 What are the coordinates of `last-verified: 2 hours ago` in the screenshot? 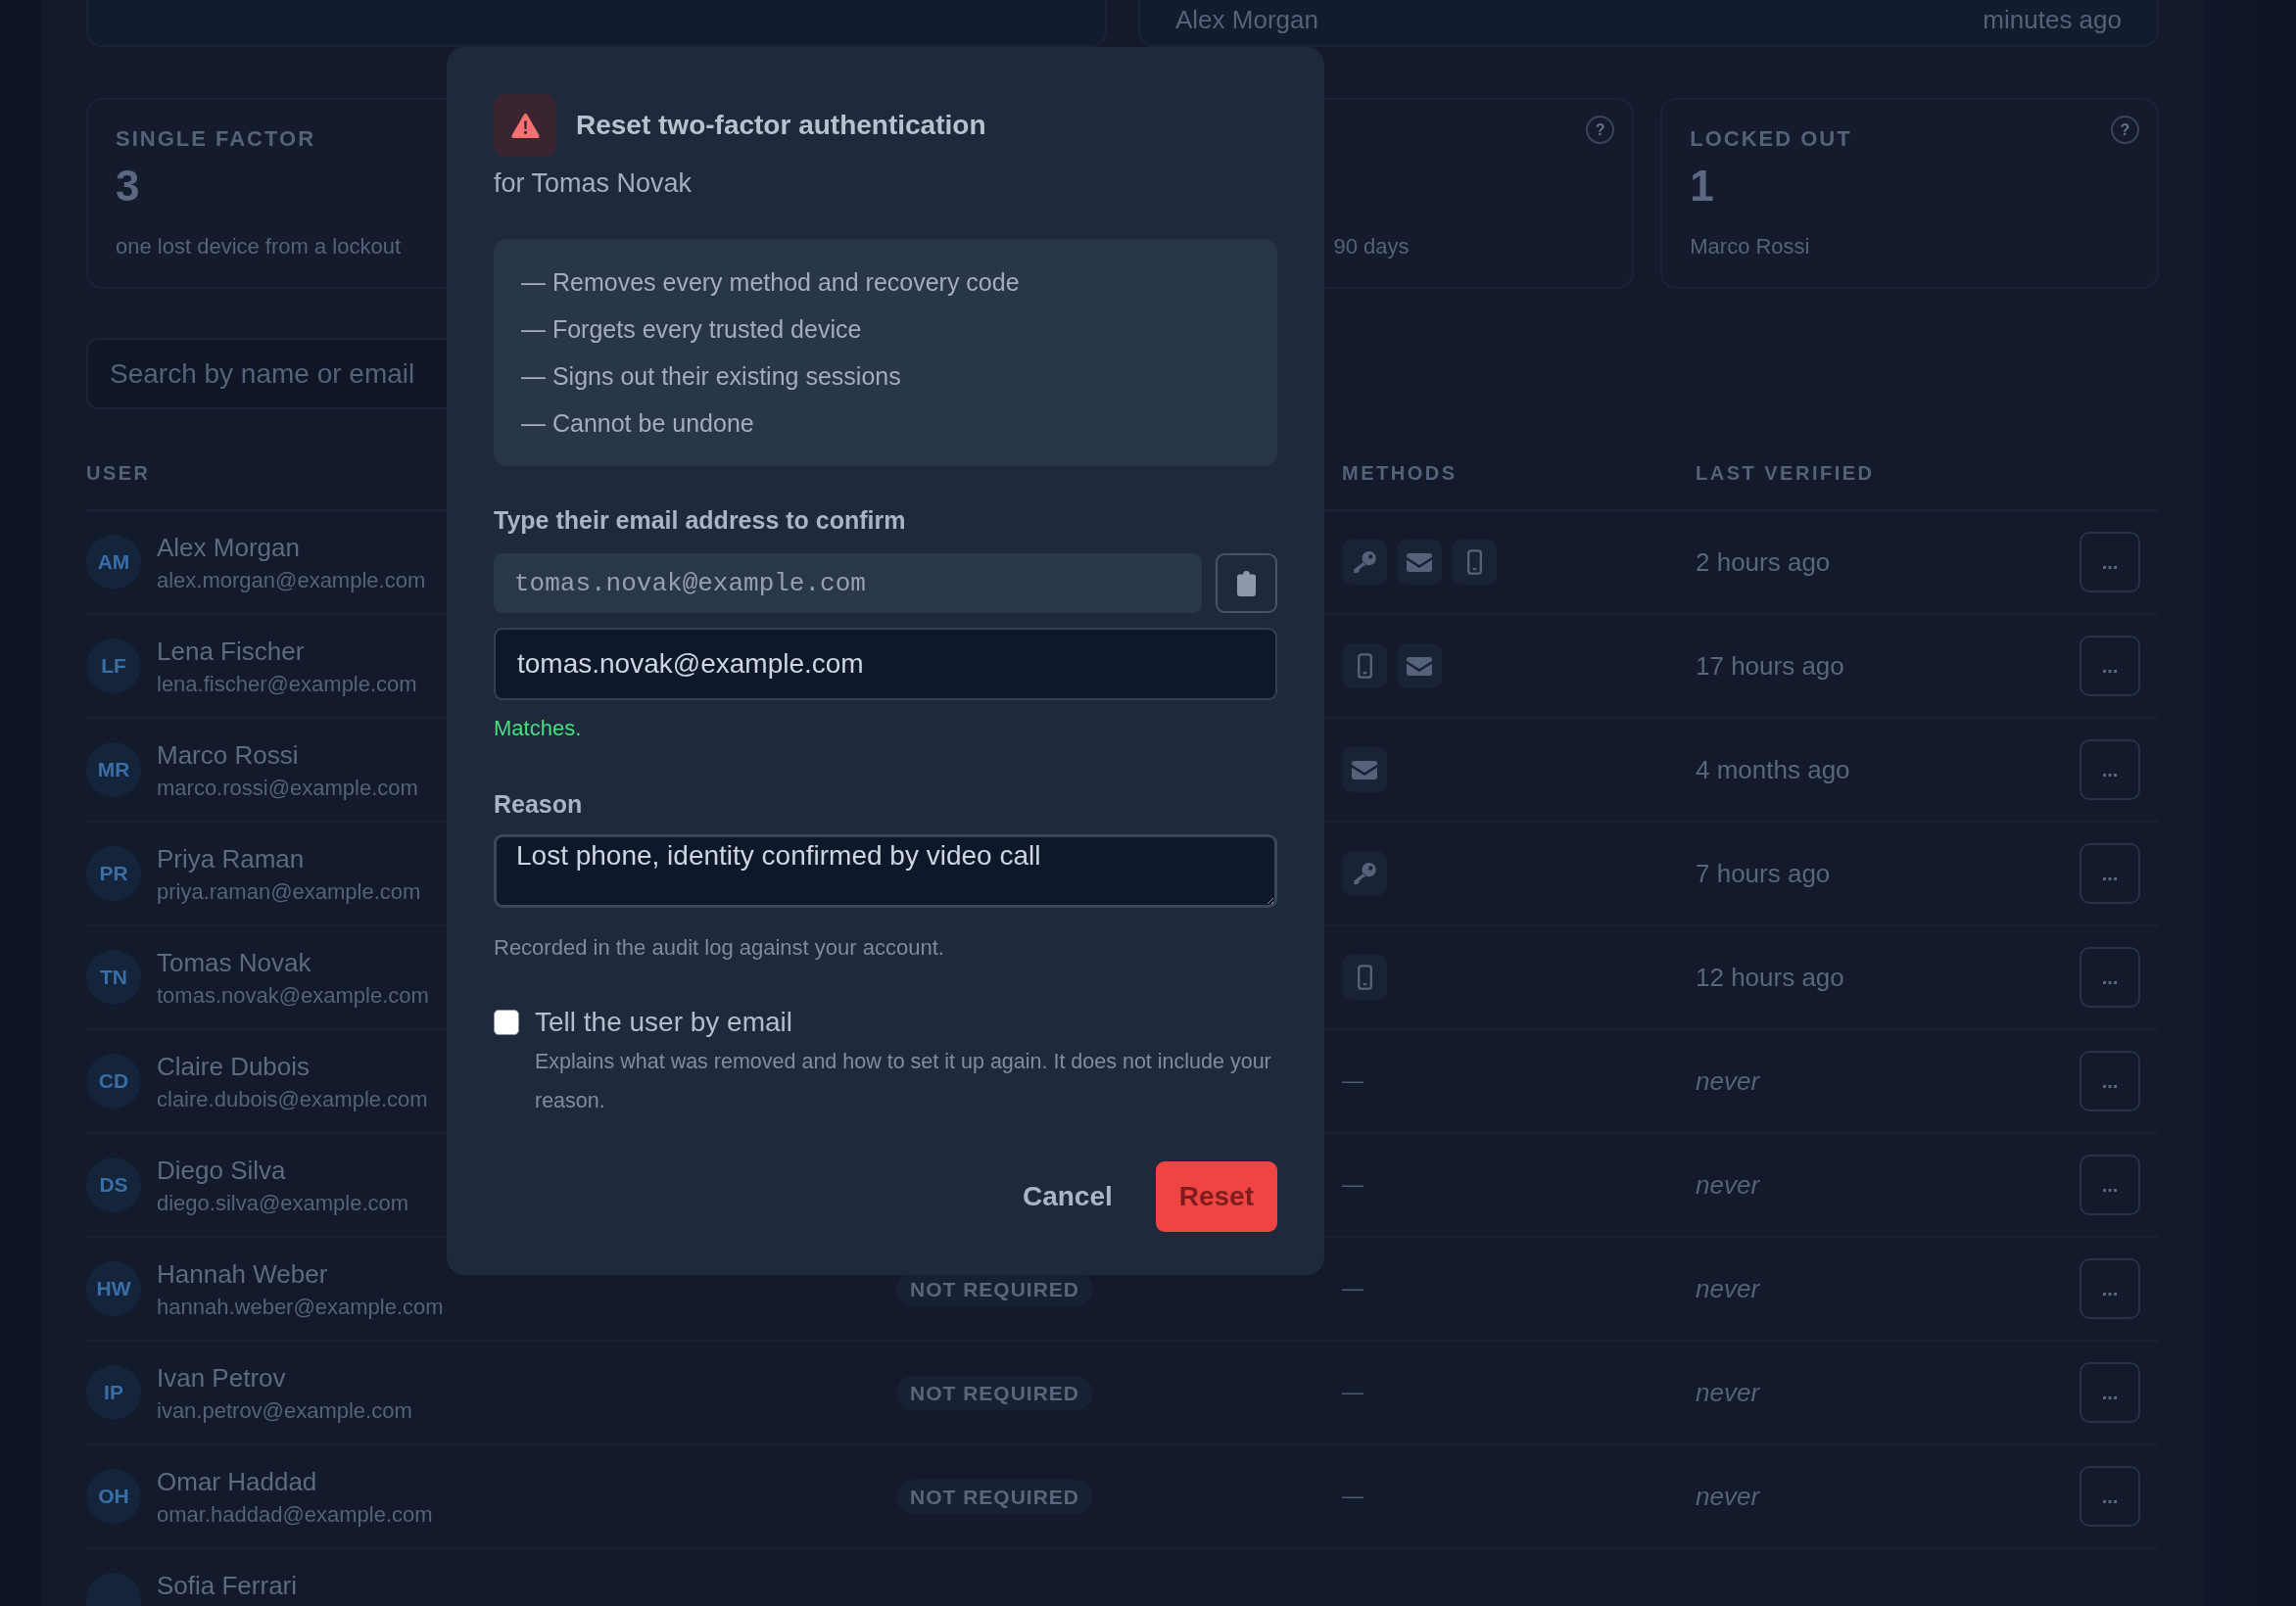 It's located at (1764, 562).